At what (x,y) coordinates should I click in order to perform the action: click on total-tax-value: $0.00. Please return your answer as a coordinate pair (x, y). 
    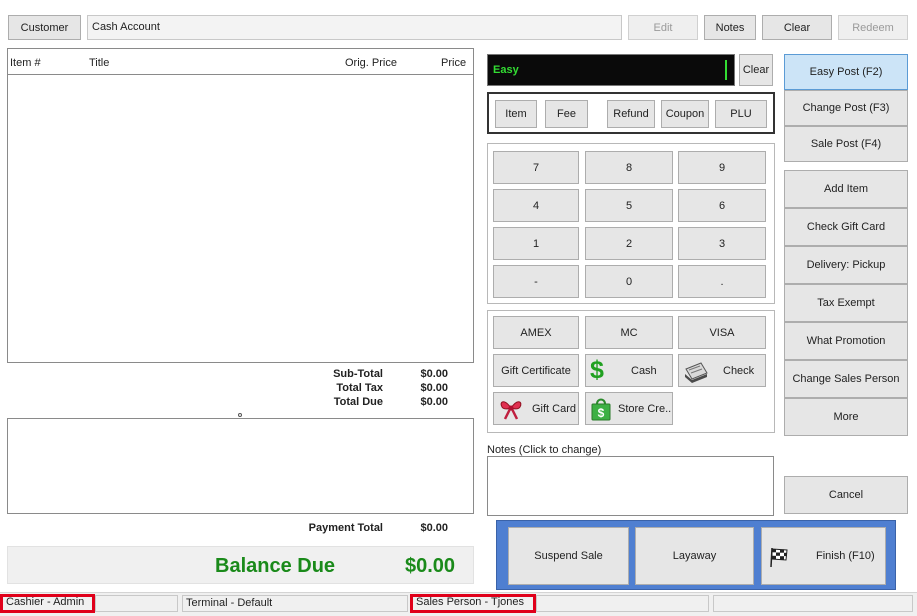
    Looking at the image, I should click on (434, 388).